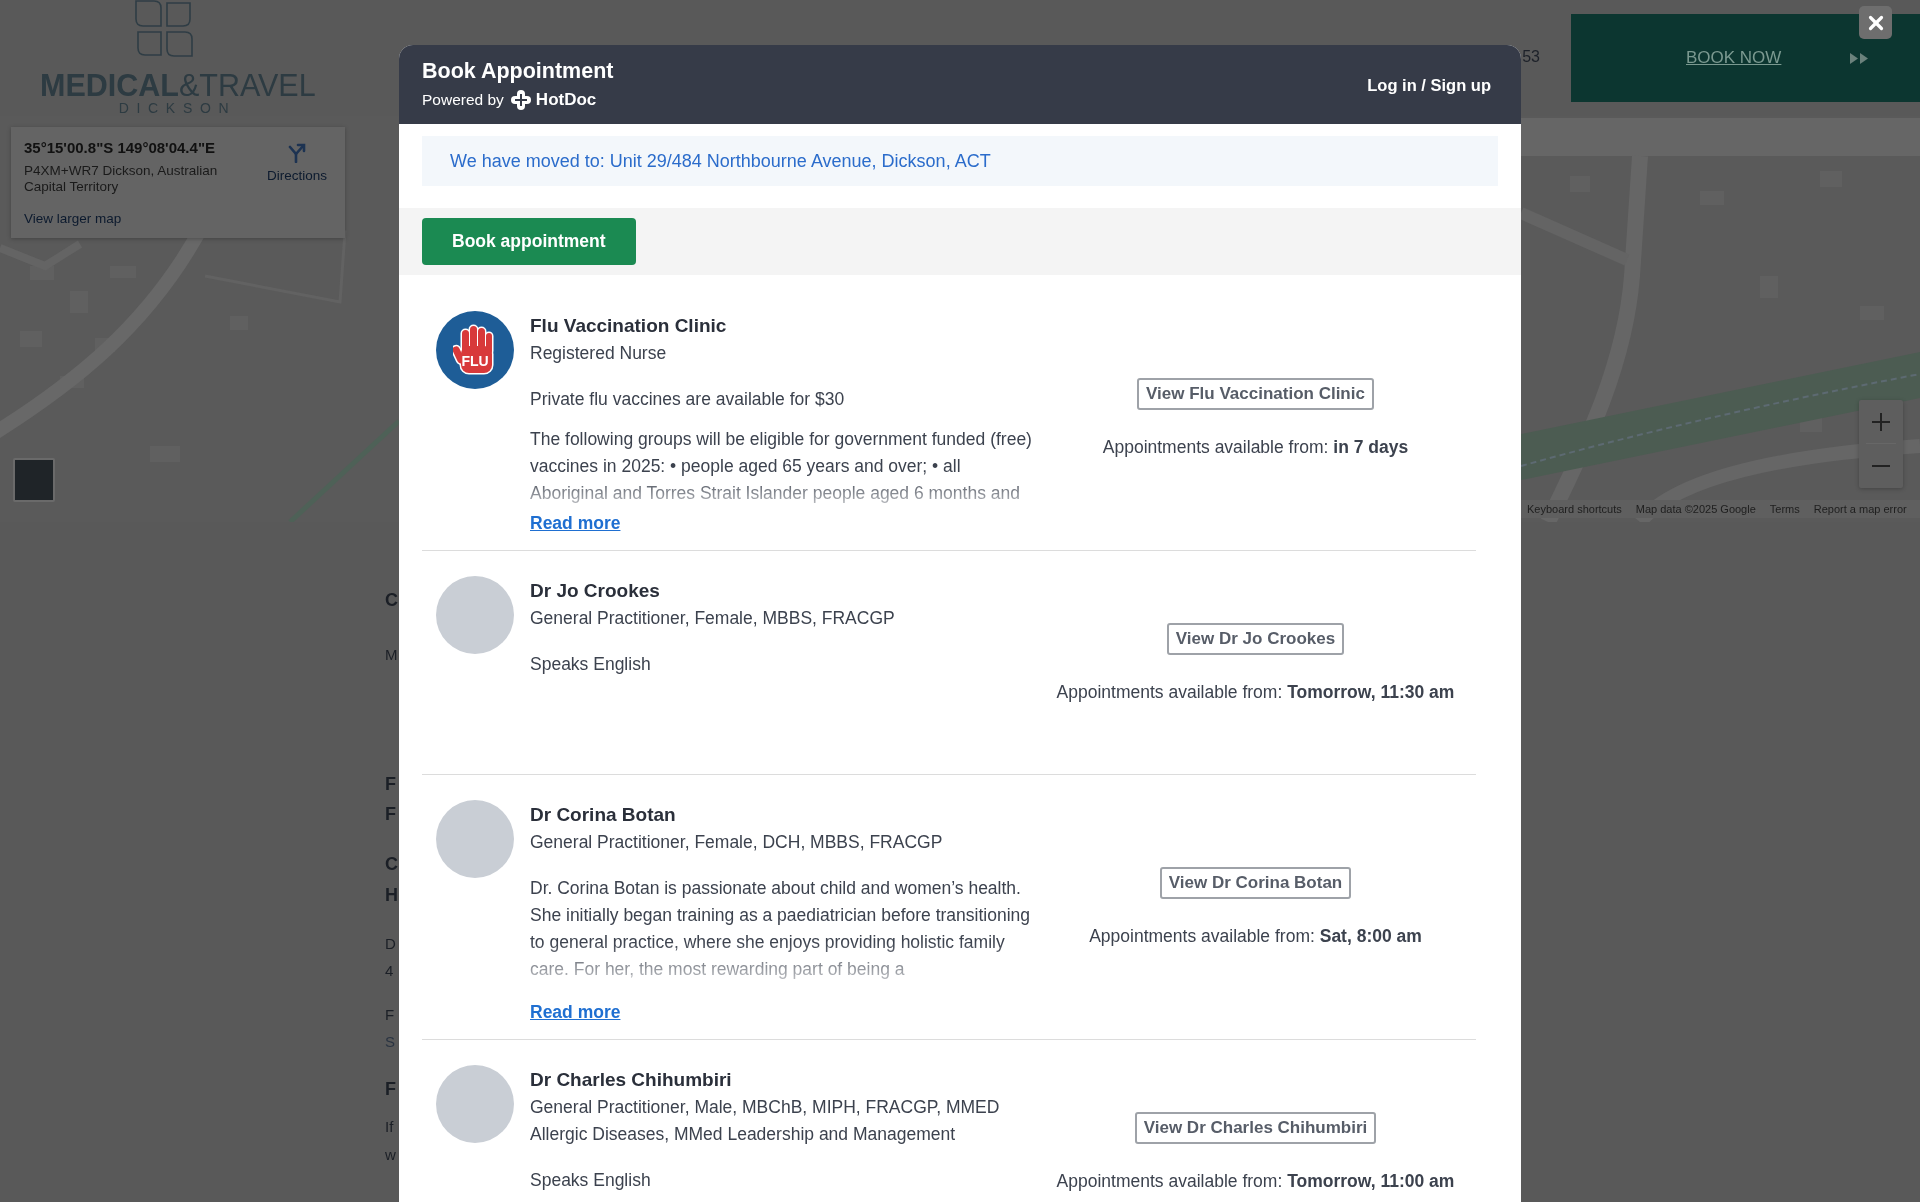 This screenshot has height=1202, width=1920. What do you see at coordinates (529, 241) in the screenshot?
I see `book-appointment-button: Book appointment` at bounding box center [529, 241].